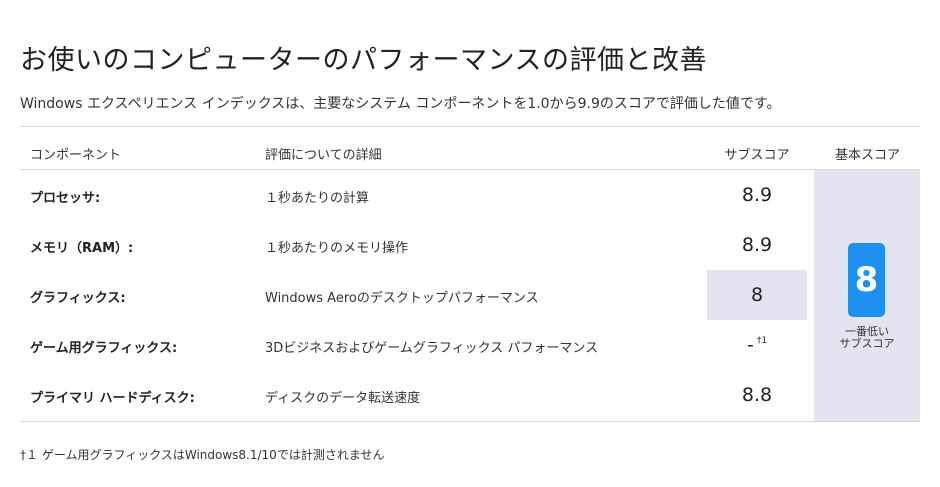  Describe the element at coordinates (417, 245) in the screenshot. I see `table-row-memory: メモリ（RAM）: １秒あたりのメモリ操作 8.9` at that location.